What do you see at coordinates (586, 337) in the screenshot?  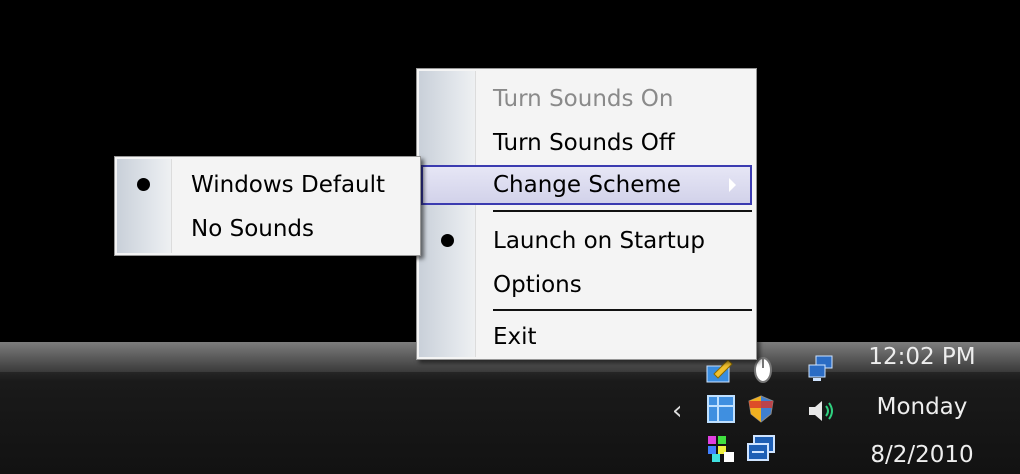 I see `menu-item-exit: Exit` at bounding box center [586, 337].